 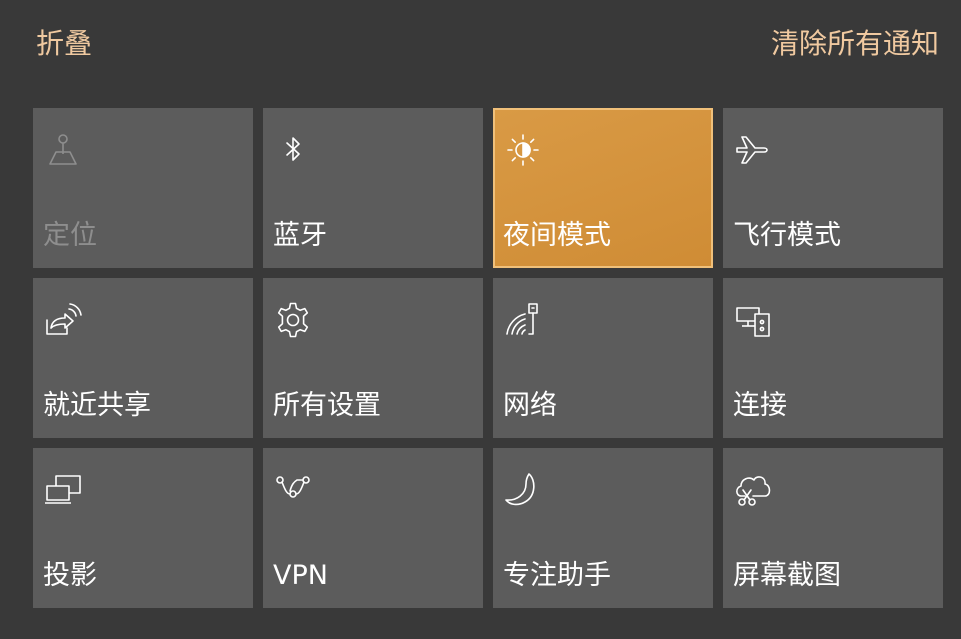 I want to click on tile-night-light-label: 夜间模式, so click(x=557, y=235).